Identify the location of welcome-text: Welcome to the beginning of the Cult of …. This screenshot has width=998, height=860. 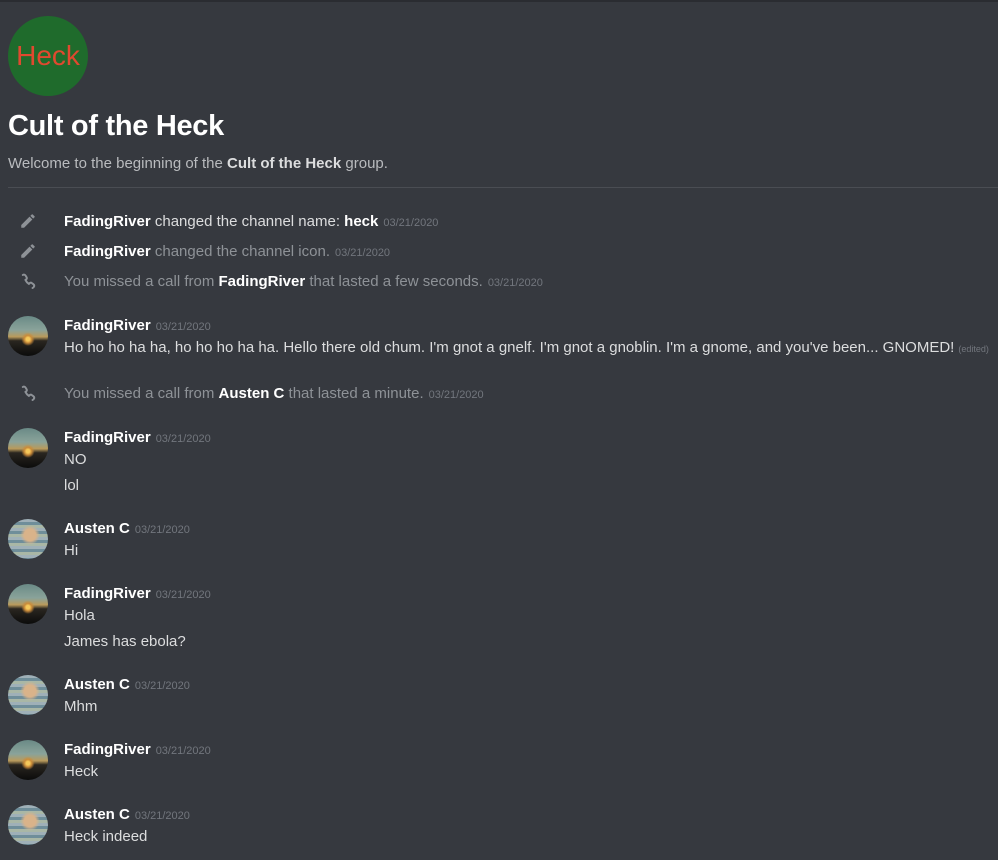
(198, 163).